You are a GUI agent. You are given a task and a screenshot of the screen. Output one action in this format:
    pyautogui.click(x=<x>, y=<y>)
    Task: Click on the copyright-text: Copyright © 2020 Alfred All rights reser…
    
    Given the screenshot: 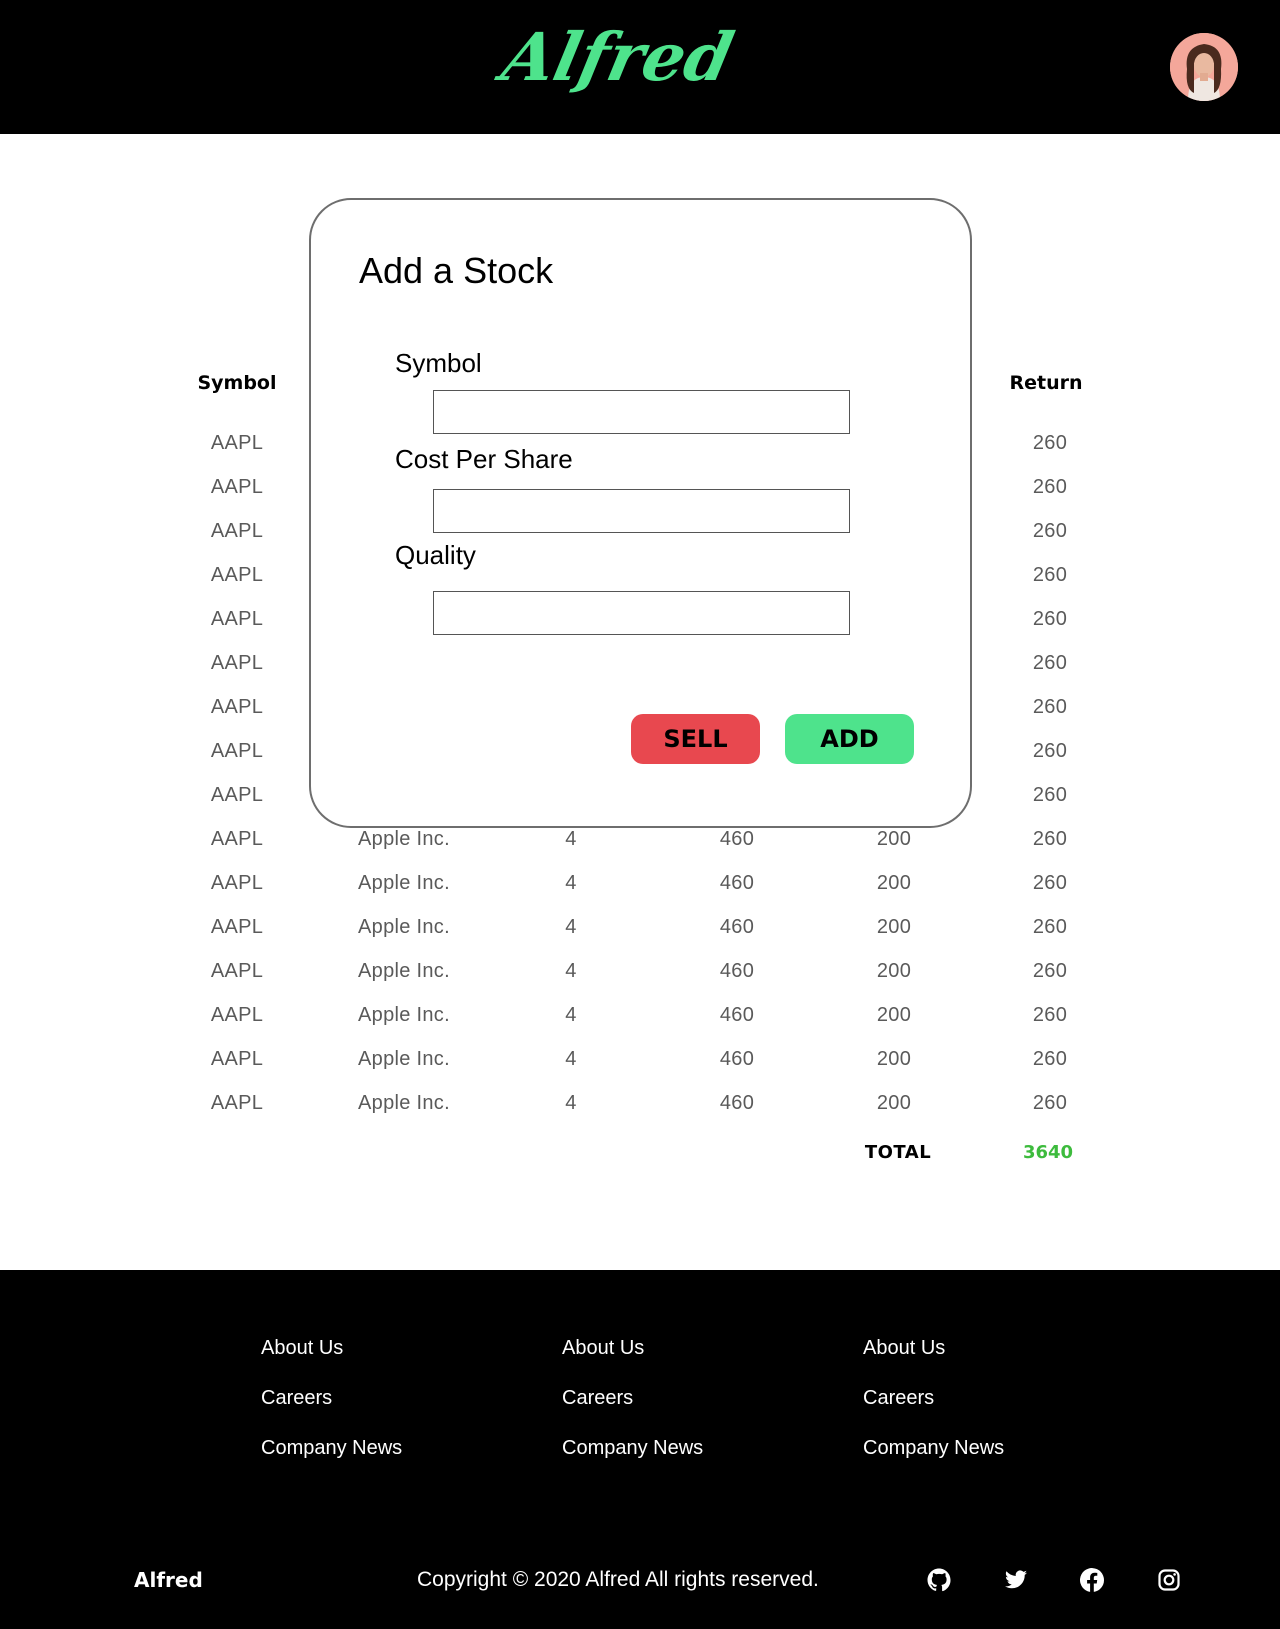 What is the action you would take?
    pyautogui.click(x=618, y=1579)
    